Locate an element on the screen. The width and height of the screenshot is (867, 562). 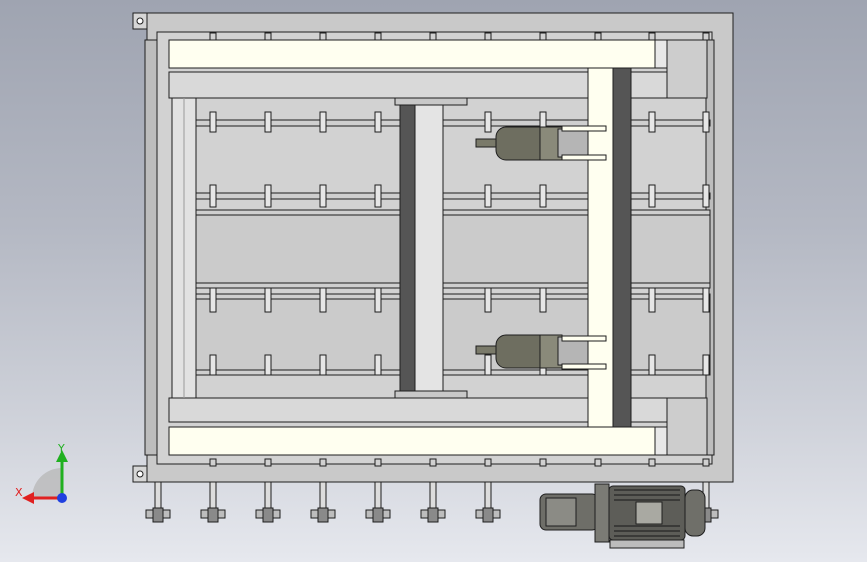
x-axis-arrowhead is located at coordinates (28, 498).